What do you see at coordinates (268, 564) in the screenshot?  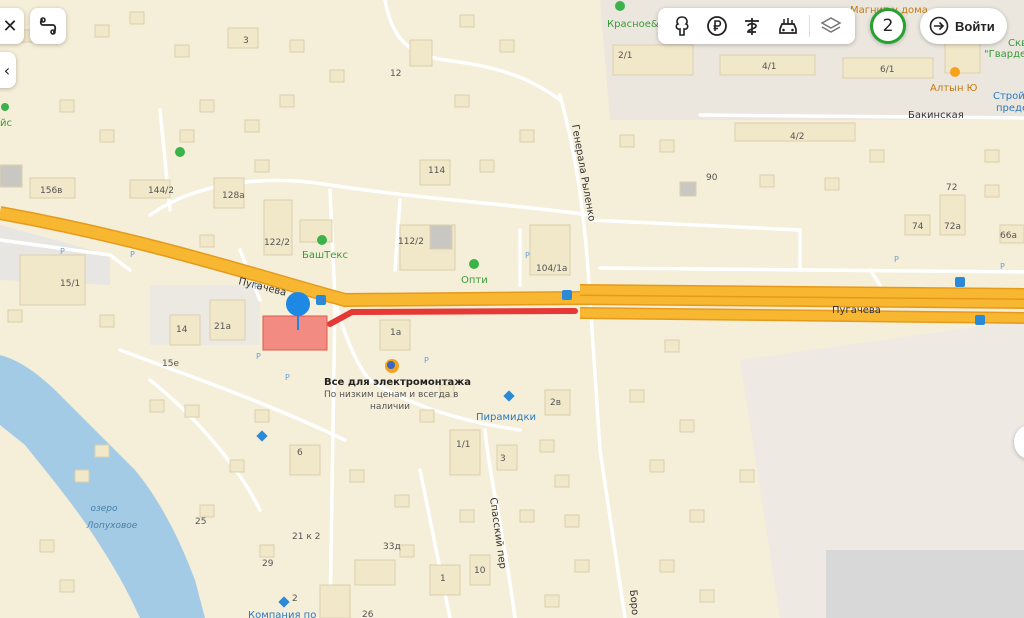 I see `house-number-label: 29` at bounding box center [268, 564].